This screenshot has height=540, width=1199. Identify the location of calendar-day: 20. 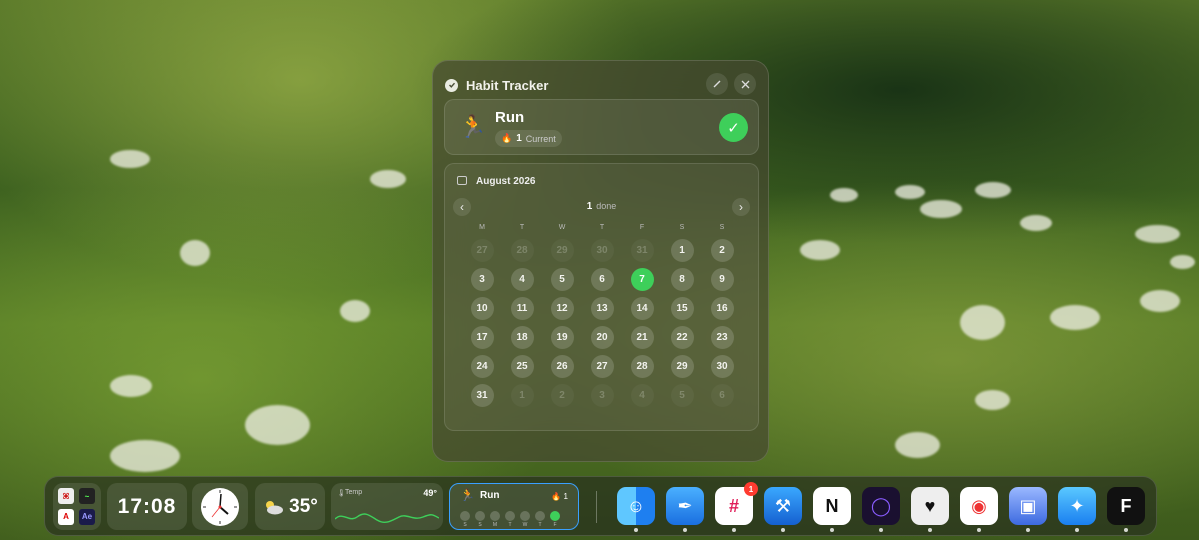
(602, 337).